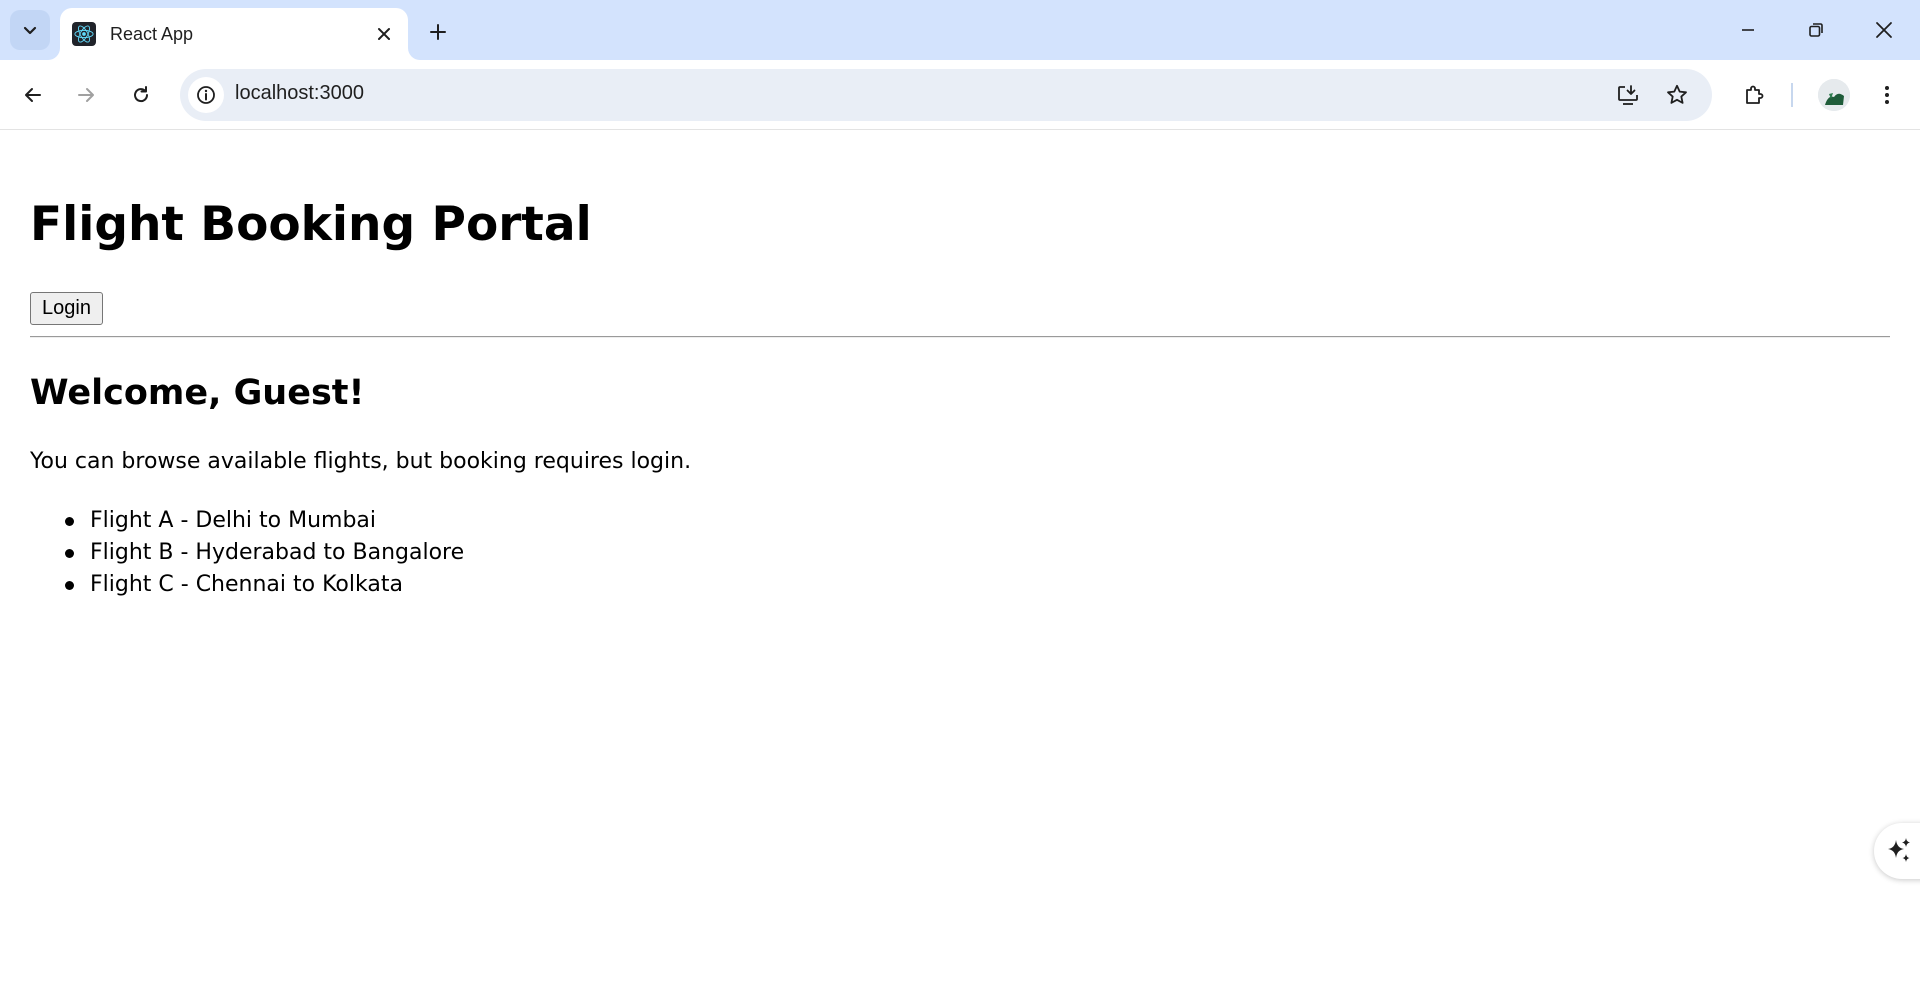 The image size is (1920, 1008). I want to click on react-logo-icon, so click(84, 34).